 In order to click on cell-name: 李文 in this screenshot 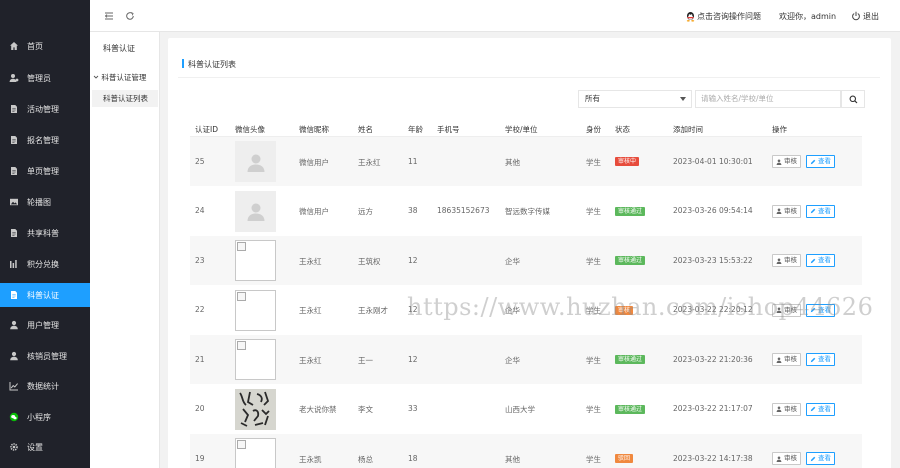, I will do `click(365, 410)`.